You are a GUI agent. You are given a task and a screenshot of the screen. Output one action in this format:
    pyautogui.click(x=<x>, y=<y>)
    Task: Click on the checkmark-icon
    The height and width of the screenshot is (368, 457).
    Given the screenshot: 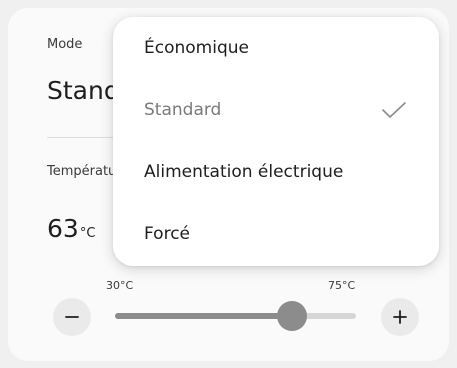 What is the action you would take?
    pyautogui.click(x=394, y=110)
    